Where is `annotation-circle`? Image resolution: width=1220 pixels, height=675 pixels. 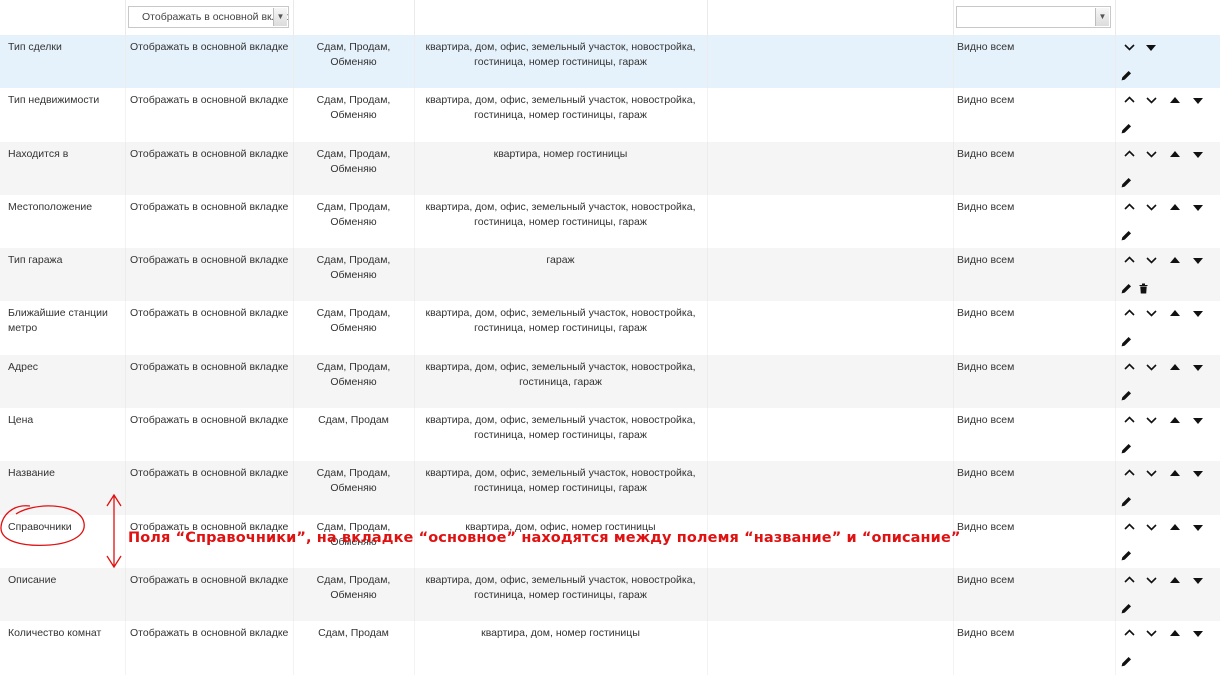
annotation-circle is located at coordinates (42, 526).